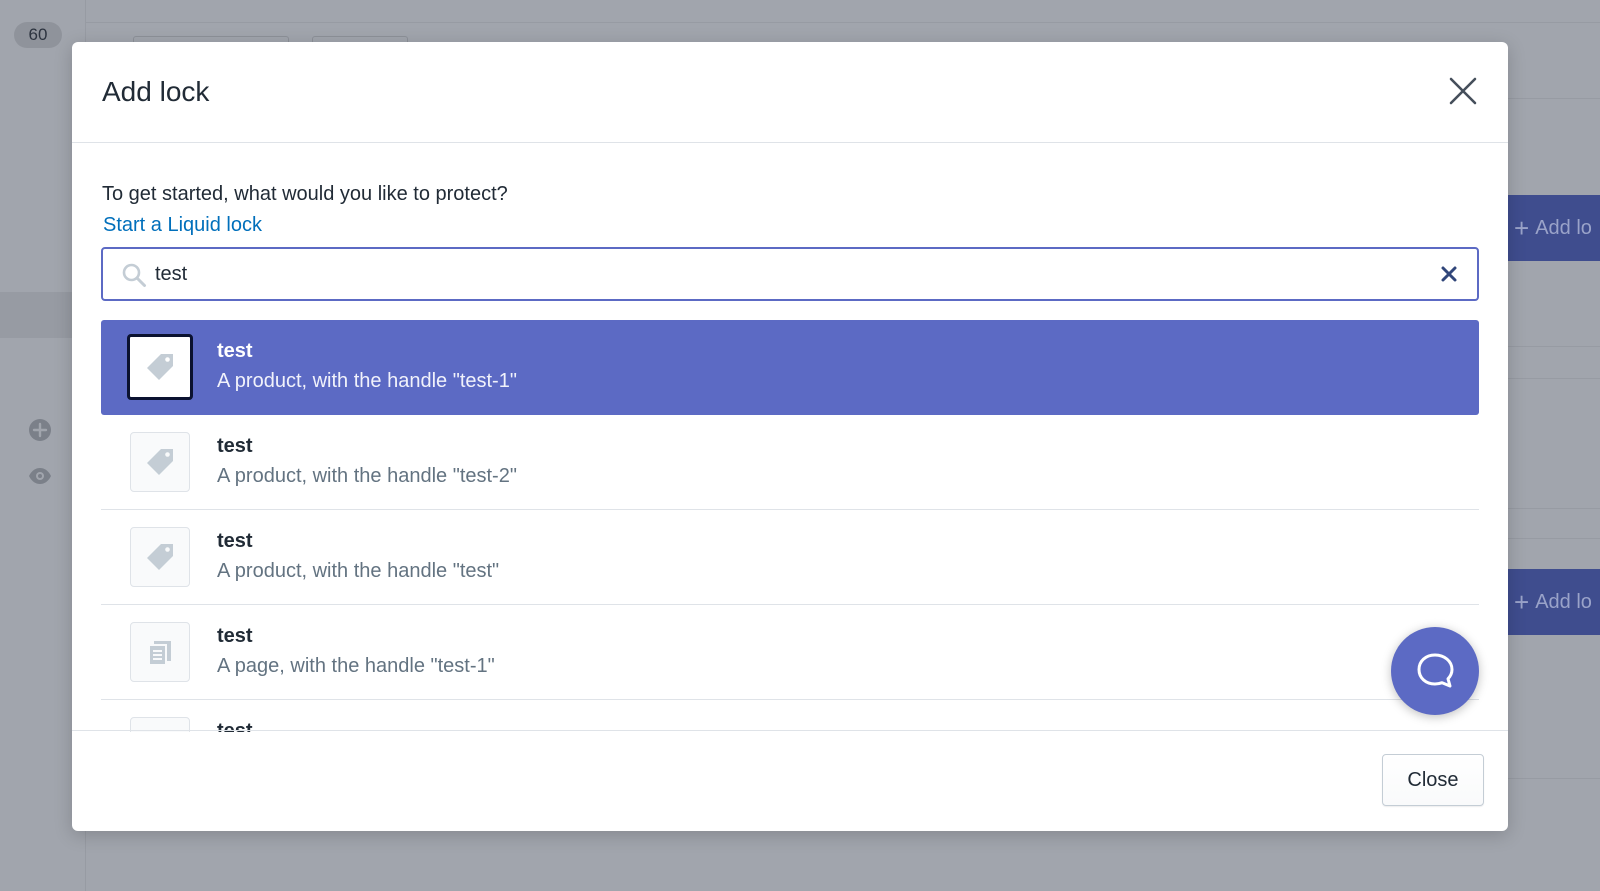  Describe the element at coordinates (790, 730) in the screenshot. I see `footer-divider` at that location.